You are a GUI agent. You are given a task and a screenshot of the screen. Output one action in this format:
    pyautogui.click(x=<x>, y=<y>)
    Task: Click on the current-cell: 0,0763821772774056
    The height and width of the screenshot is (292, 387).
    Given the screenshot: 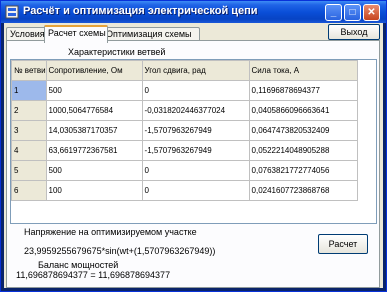 What is the action you would take?
    pyautogui.click(x=303, y=170)
    